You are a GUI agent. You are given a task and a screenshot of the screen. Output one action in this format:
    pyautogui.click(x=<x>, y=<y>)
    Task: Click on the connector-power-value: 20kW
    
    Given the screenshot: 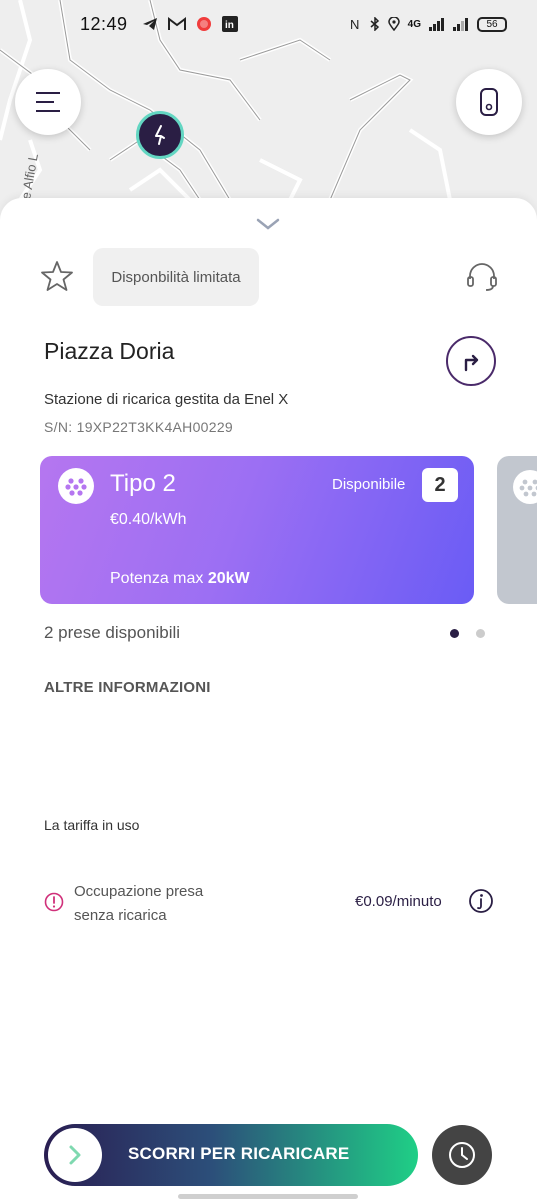 What is the action you would take?
    pyautogui.click(x=228, y=578)
    